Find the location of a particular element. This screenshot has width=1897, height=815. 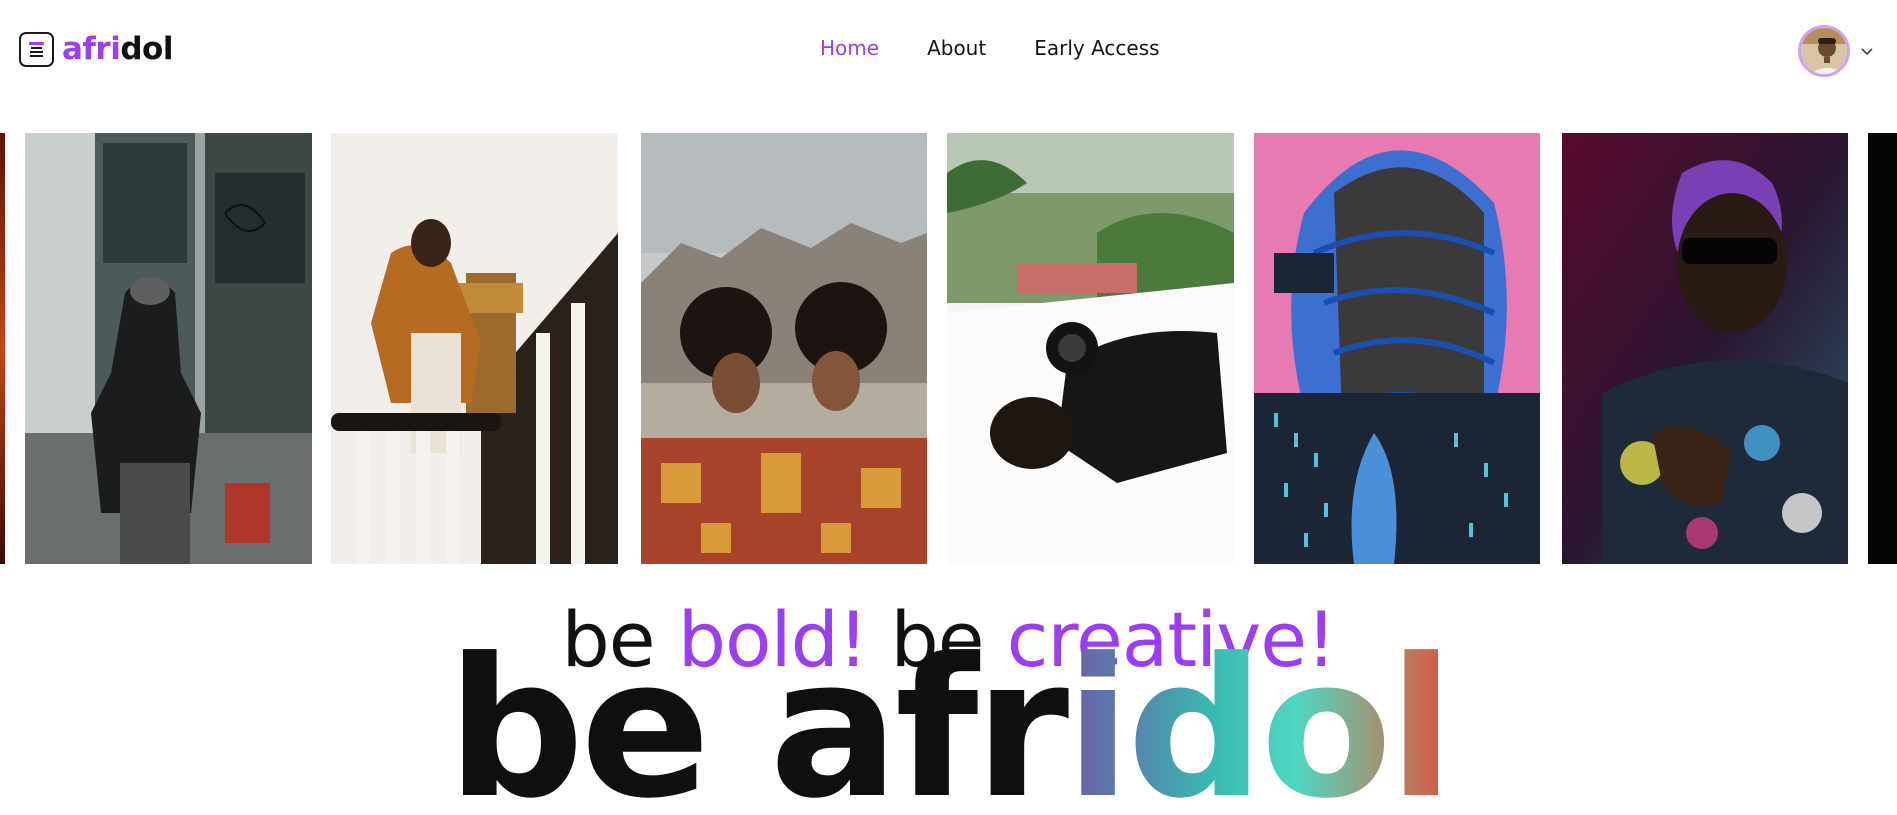

brand-wordmark-part2: dol is located at coordinates (146, 49).